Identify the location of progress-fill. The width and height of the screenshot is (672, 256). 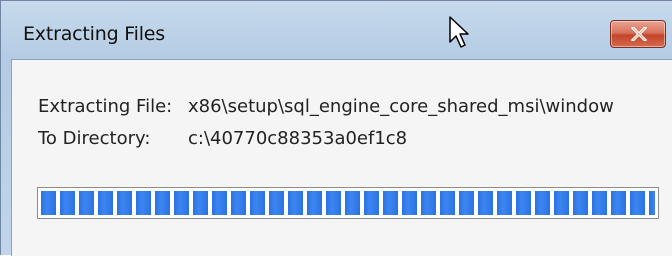
(348, 203).